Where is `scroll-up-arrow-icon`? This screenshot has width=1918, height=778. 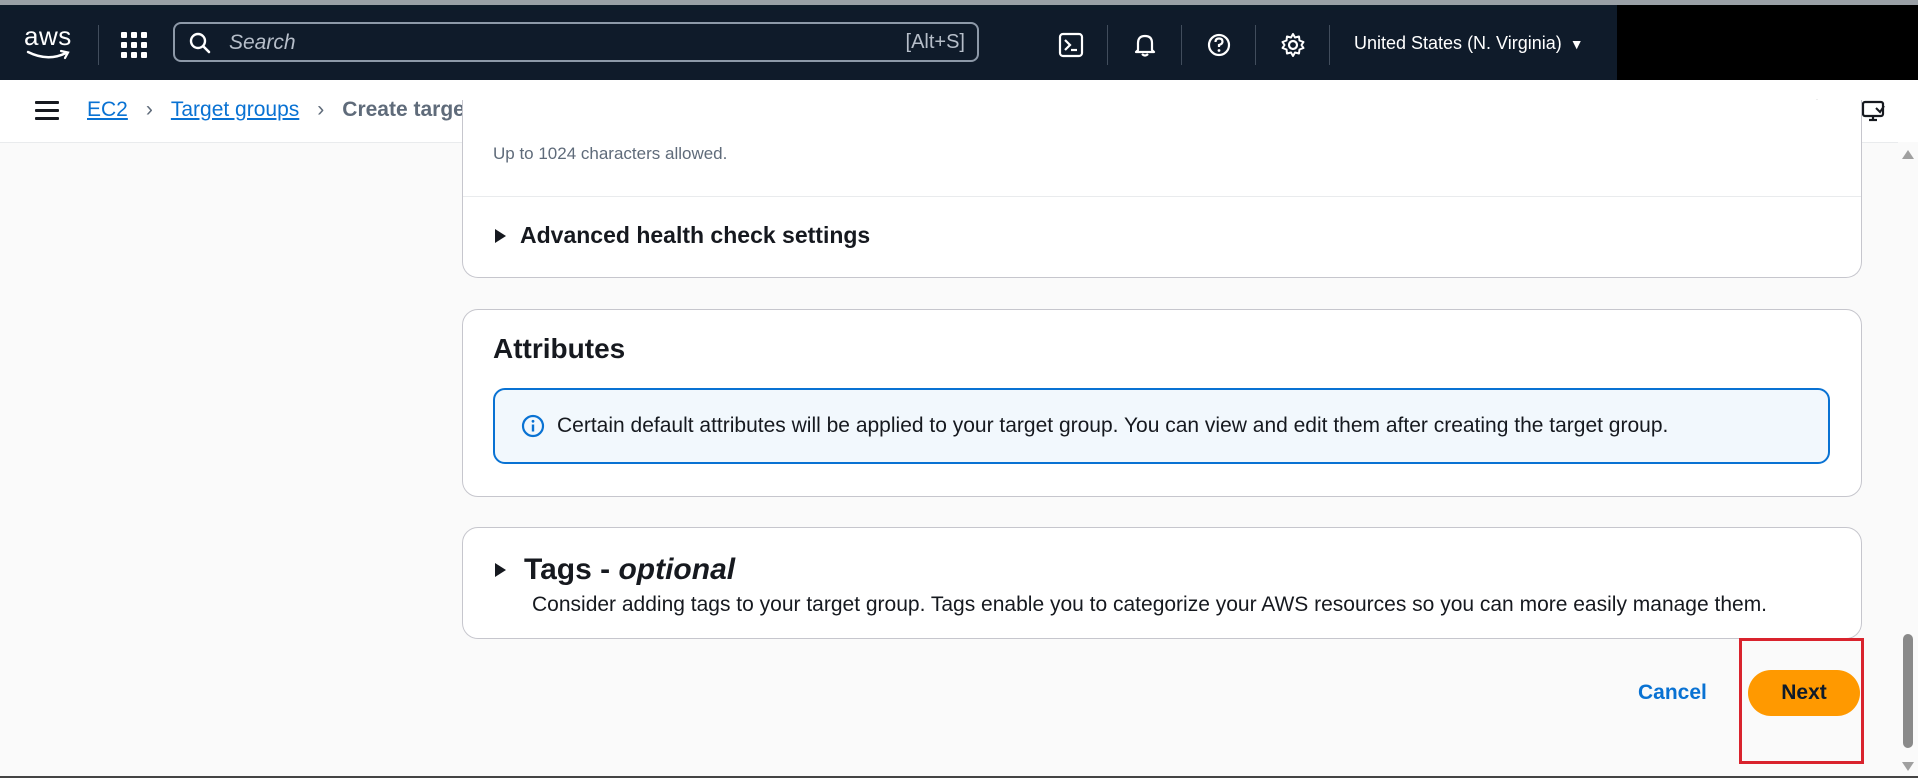 scroll-up-arrow-icon is located at coordinates (1908, 154).